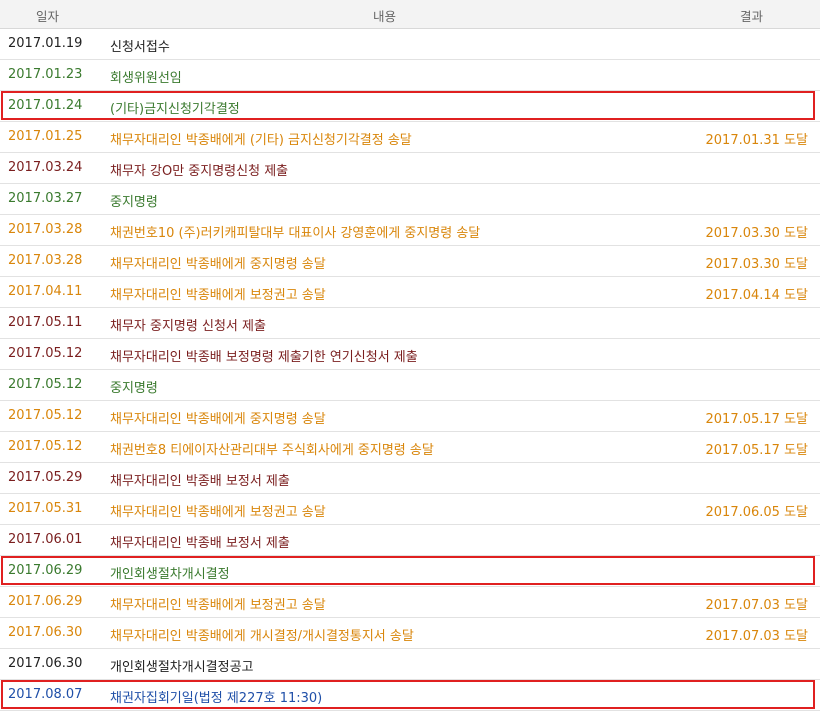  What do you see at coordinates (410, 323) in the screenshot?
I see `table-row: 2017.05.11 채무자 중지명령 신청서 제출` at bounding box center [410, 323].